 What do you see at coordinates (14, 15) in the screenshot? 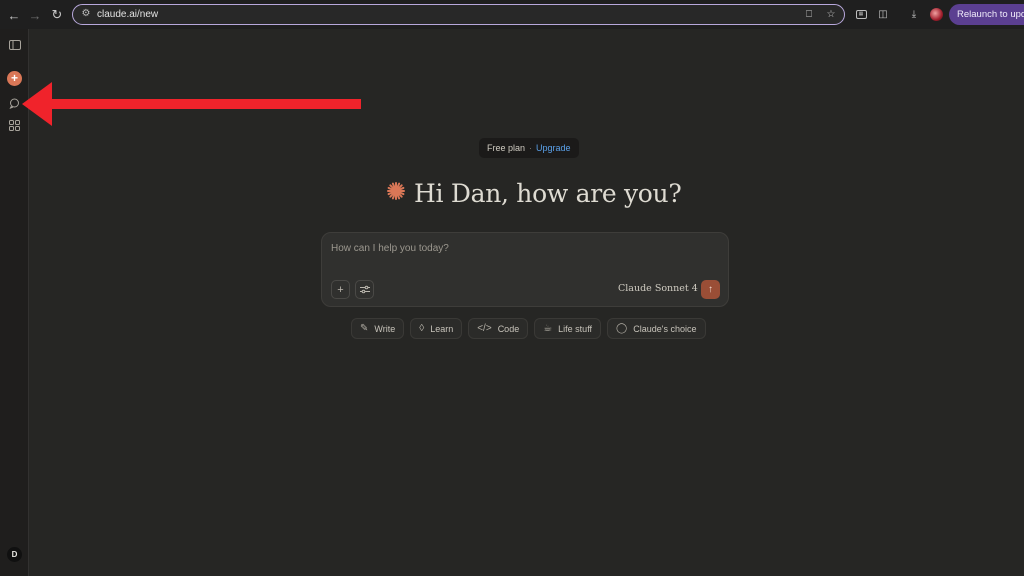
I see `back-icon: ←` at bounding box center [14, 15].